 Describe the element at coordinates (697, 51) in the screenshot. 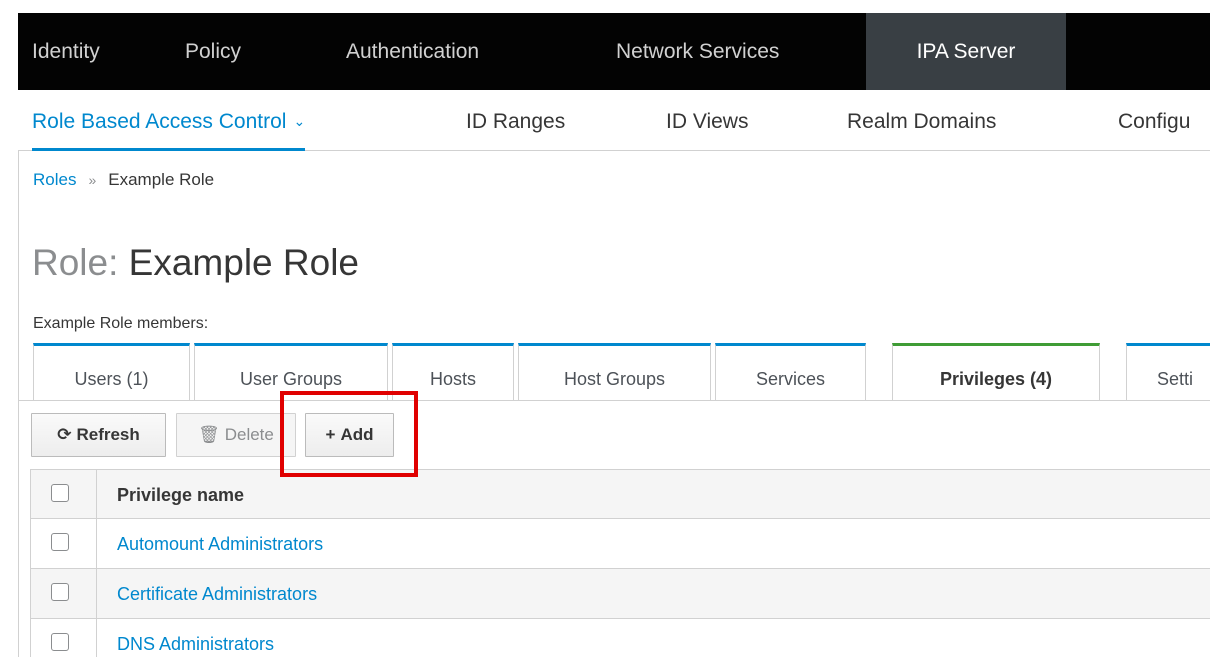

I see `top-nav-network-services: Network Services` at that location.